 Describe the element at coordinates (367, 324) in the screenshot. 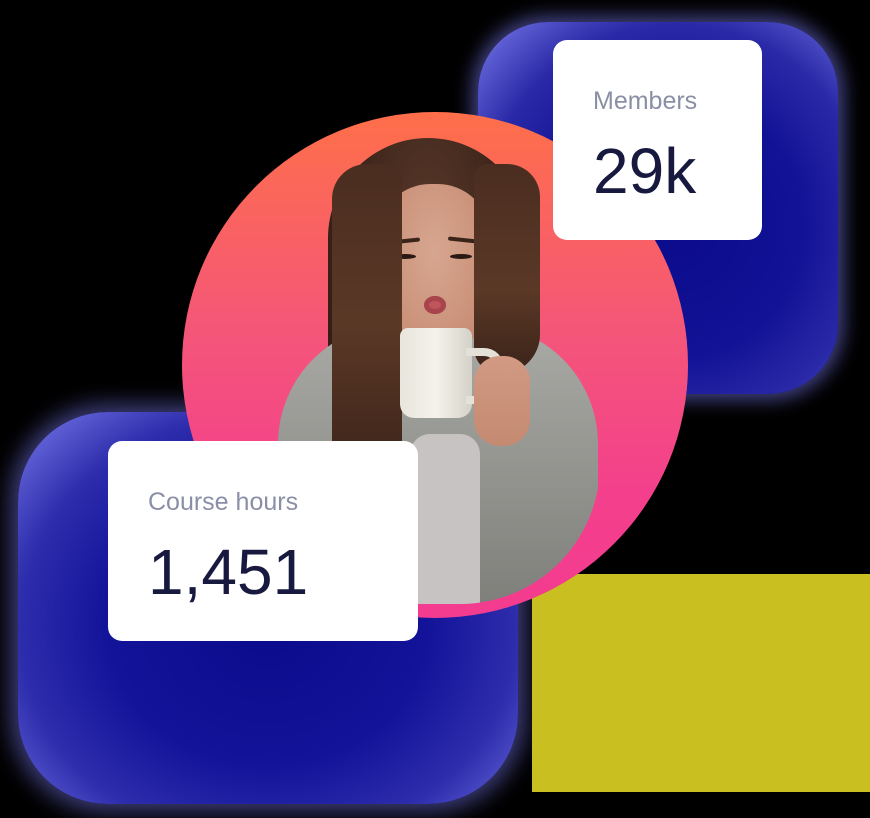

I see `person-hair-front-left` at that location.